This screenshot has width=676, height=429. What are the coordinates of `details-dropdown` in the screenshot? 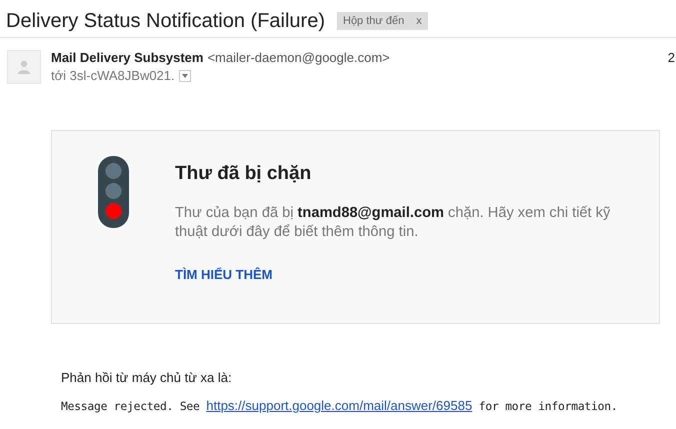 It's located at (184, 76).